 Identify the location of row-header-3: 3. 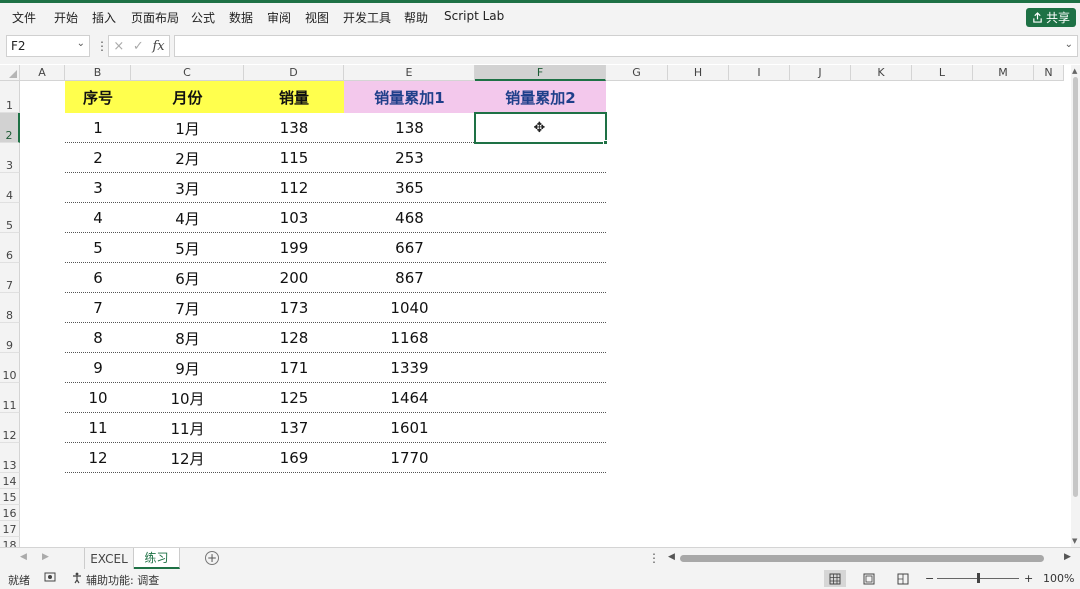
(10, 158).